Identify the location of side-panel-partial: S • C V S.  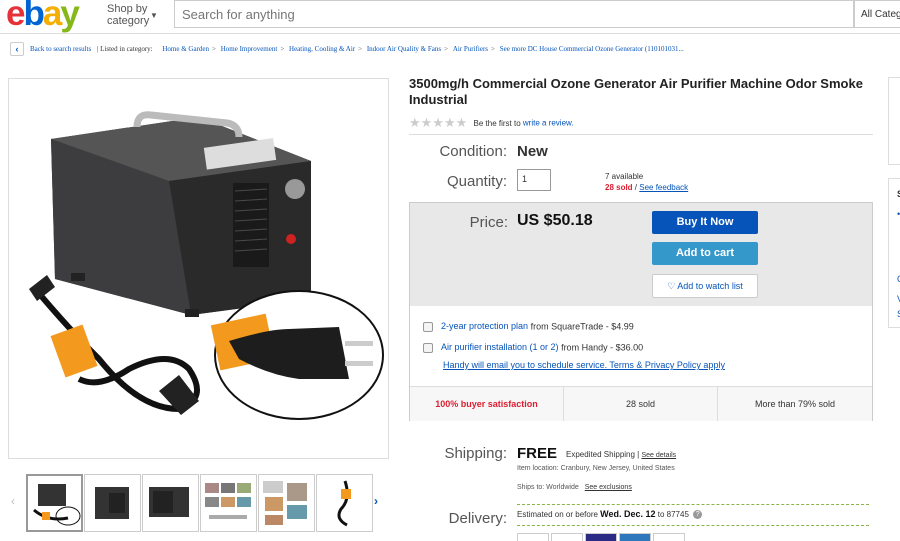
(894, 253).